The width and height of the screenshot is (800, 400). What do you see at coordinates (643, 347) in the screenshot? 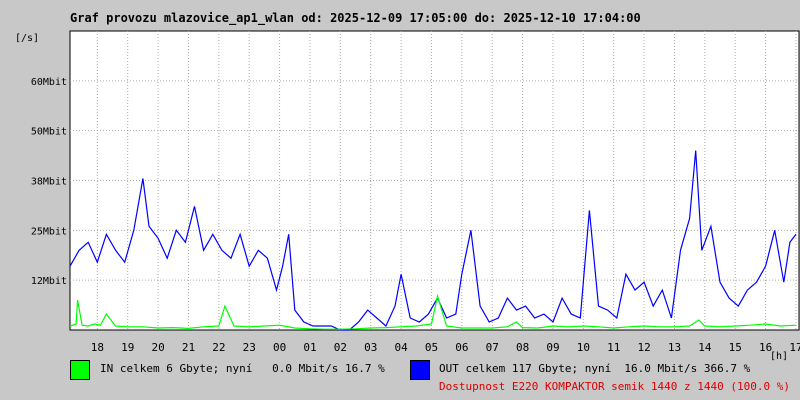
I see `x-tick-label: 12` at bounding box center [643, 347].